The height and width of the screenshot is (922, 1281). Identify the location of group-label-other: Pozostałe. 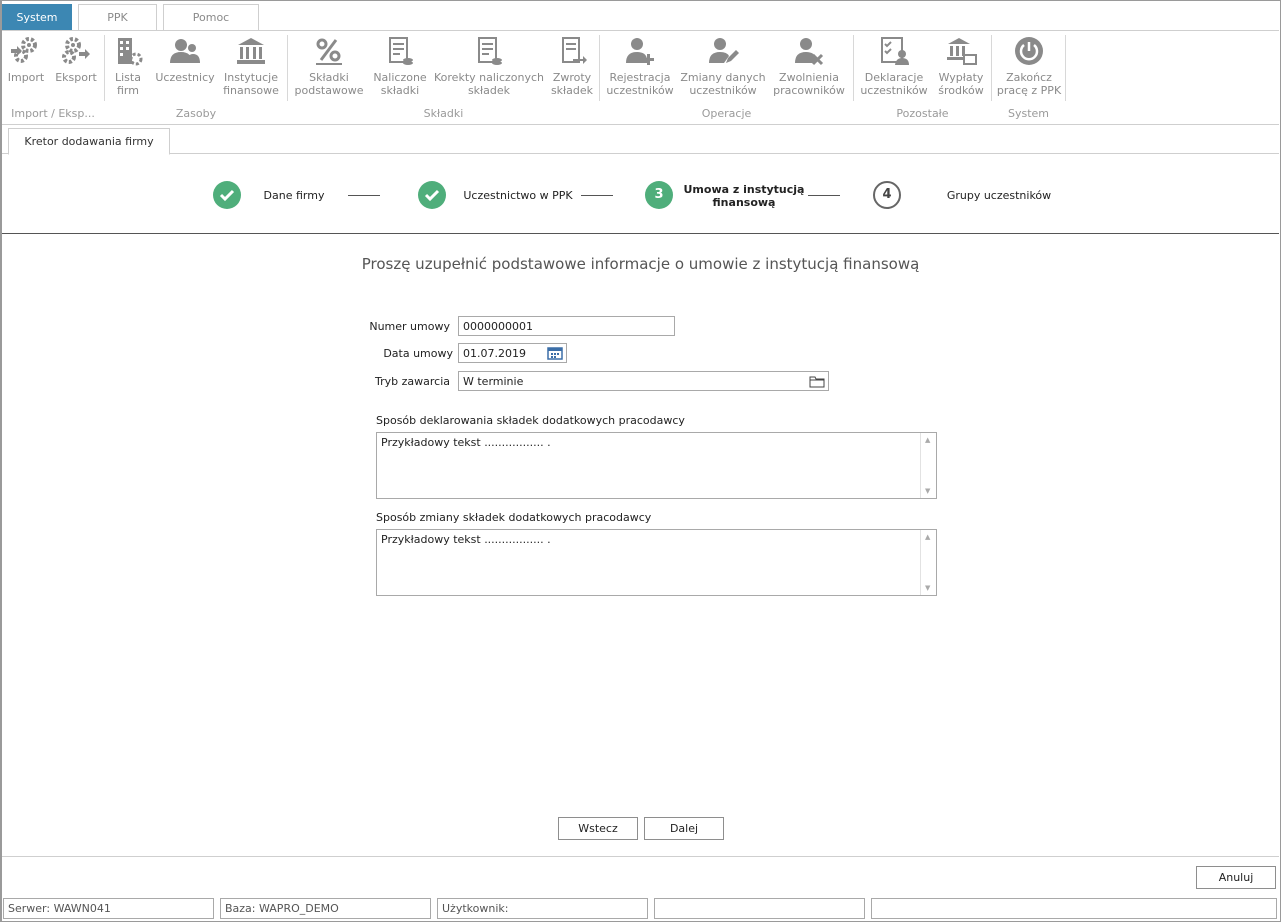
(922, 113).